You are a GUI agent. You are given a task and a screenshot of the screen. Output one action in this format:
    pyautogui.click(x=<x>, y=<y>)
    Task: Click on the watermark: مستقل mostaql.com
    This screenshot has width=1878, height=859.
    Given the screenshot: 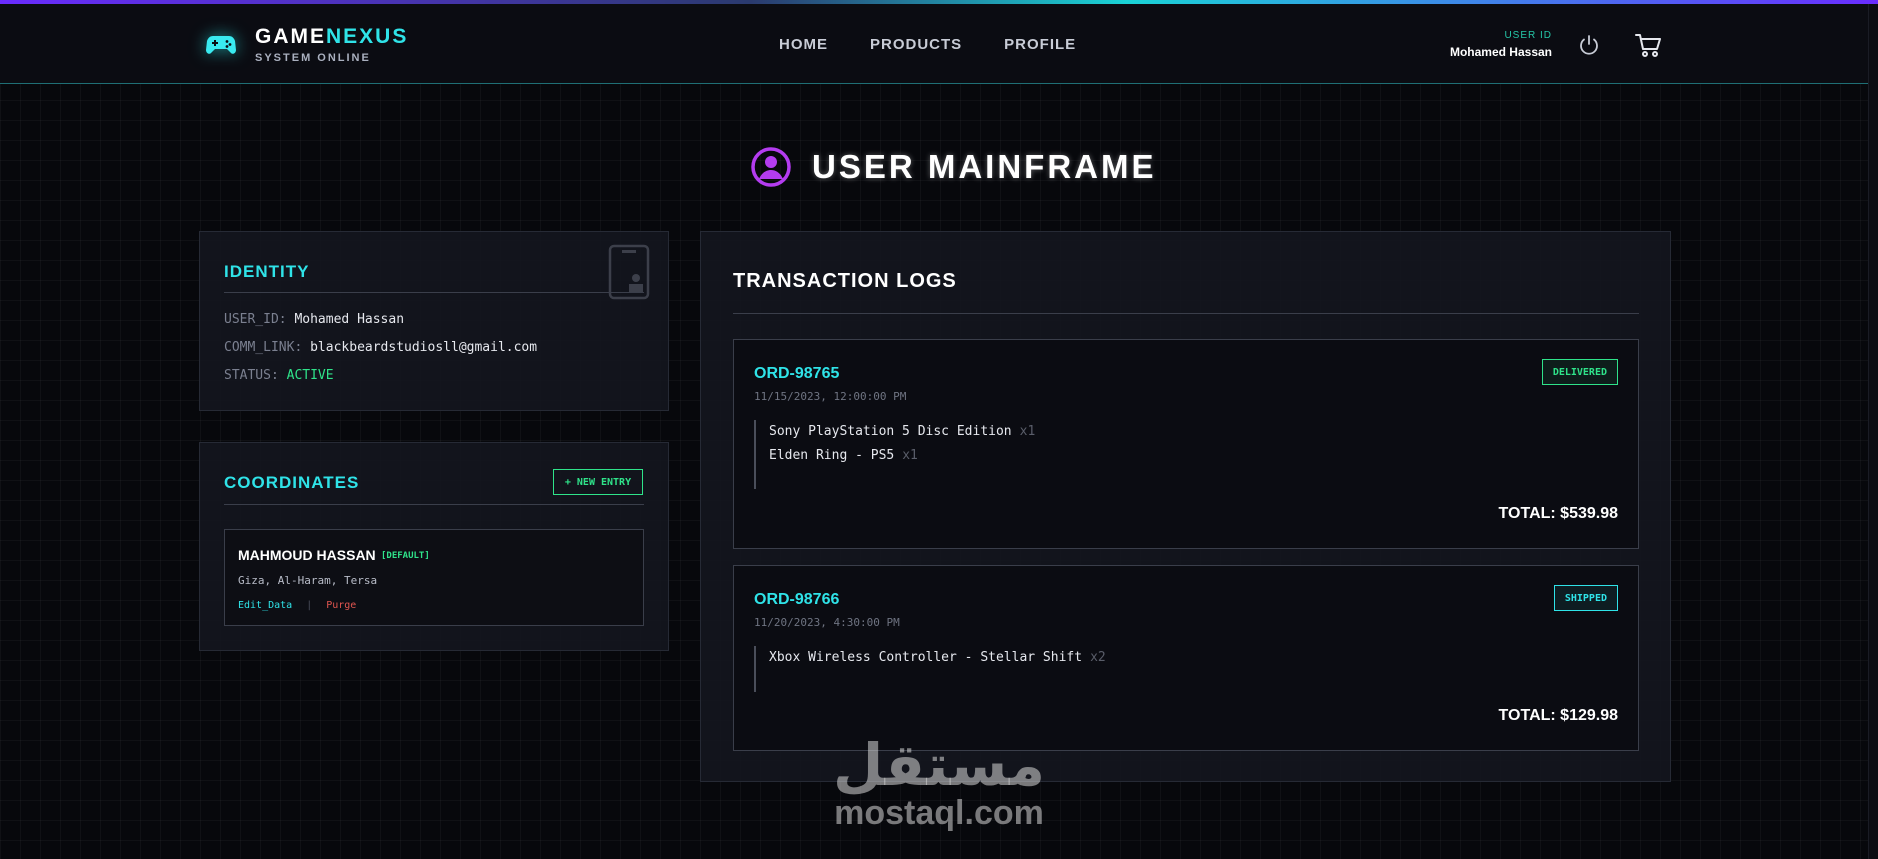 What is the action you would take?
    pyautogui.click(x=939, y=784)
    